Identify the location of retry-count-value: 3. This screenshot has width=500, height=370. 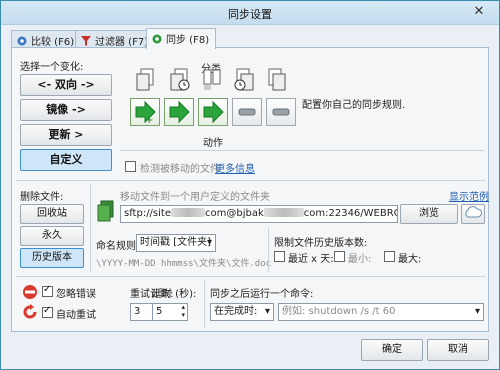
(137, 311).